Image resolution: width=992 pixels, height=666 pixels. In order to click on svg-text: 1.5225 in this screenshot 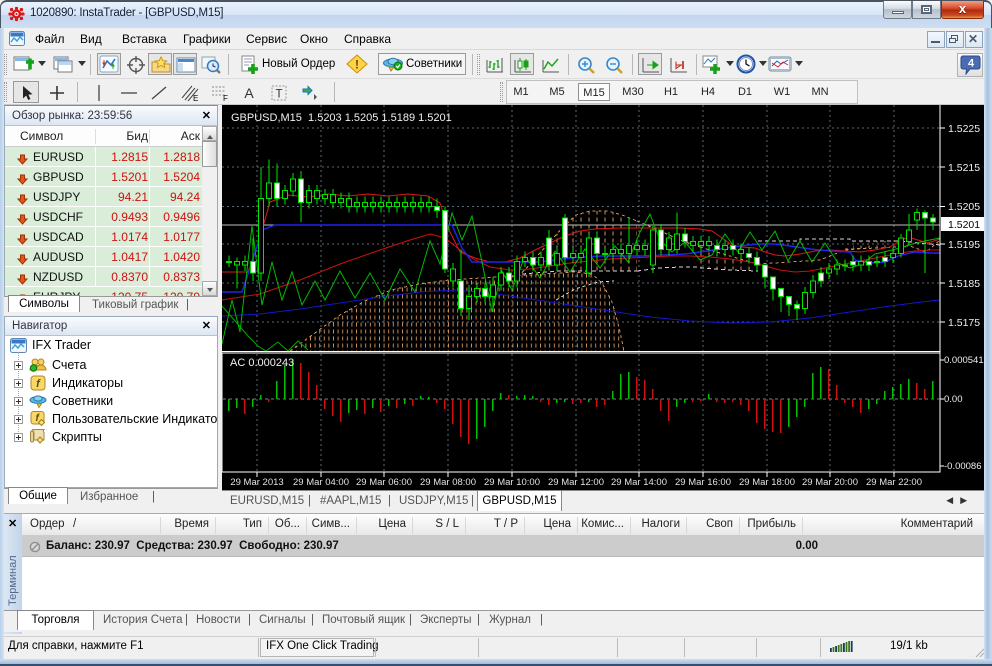, I will do `click(964, 129)`.